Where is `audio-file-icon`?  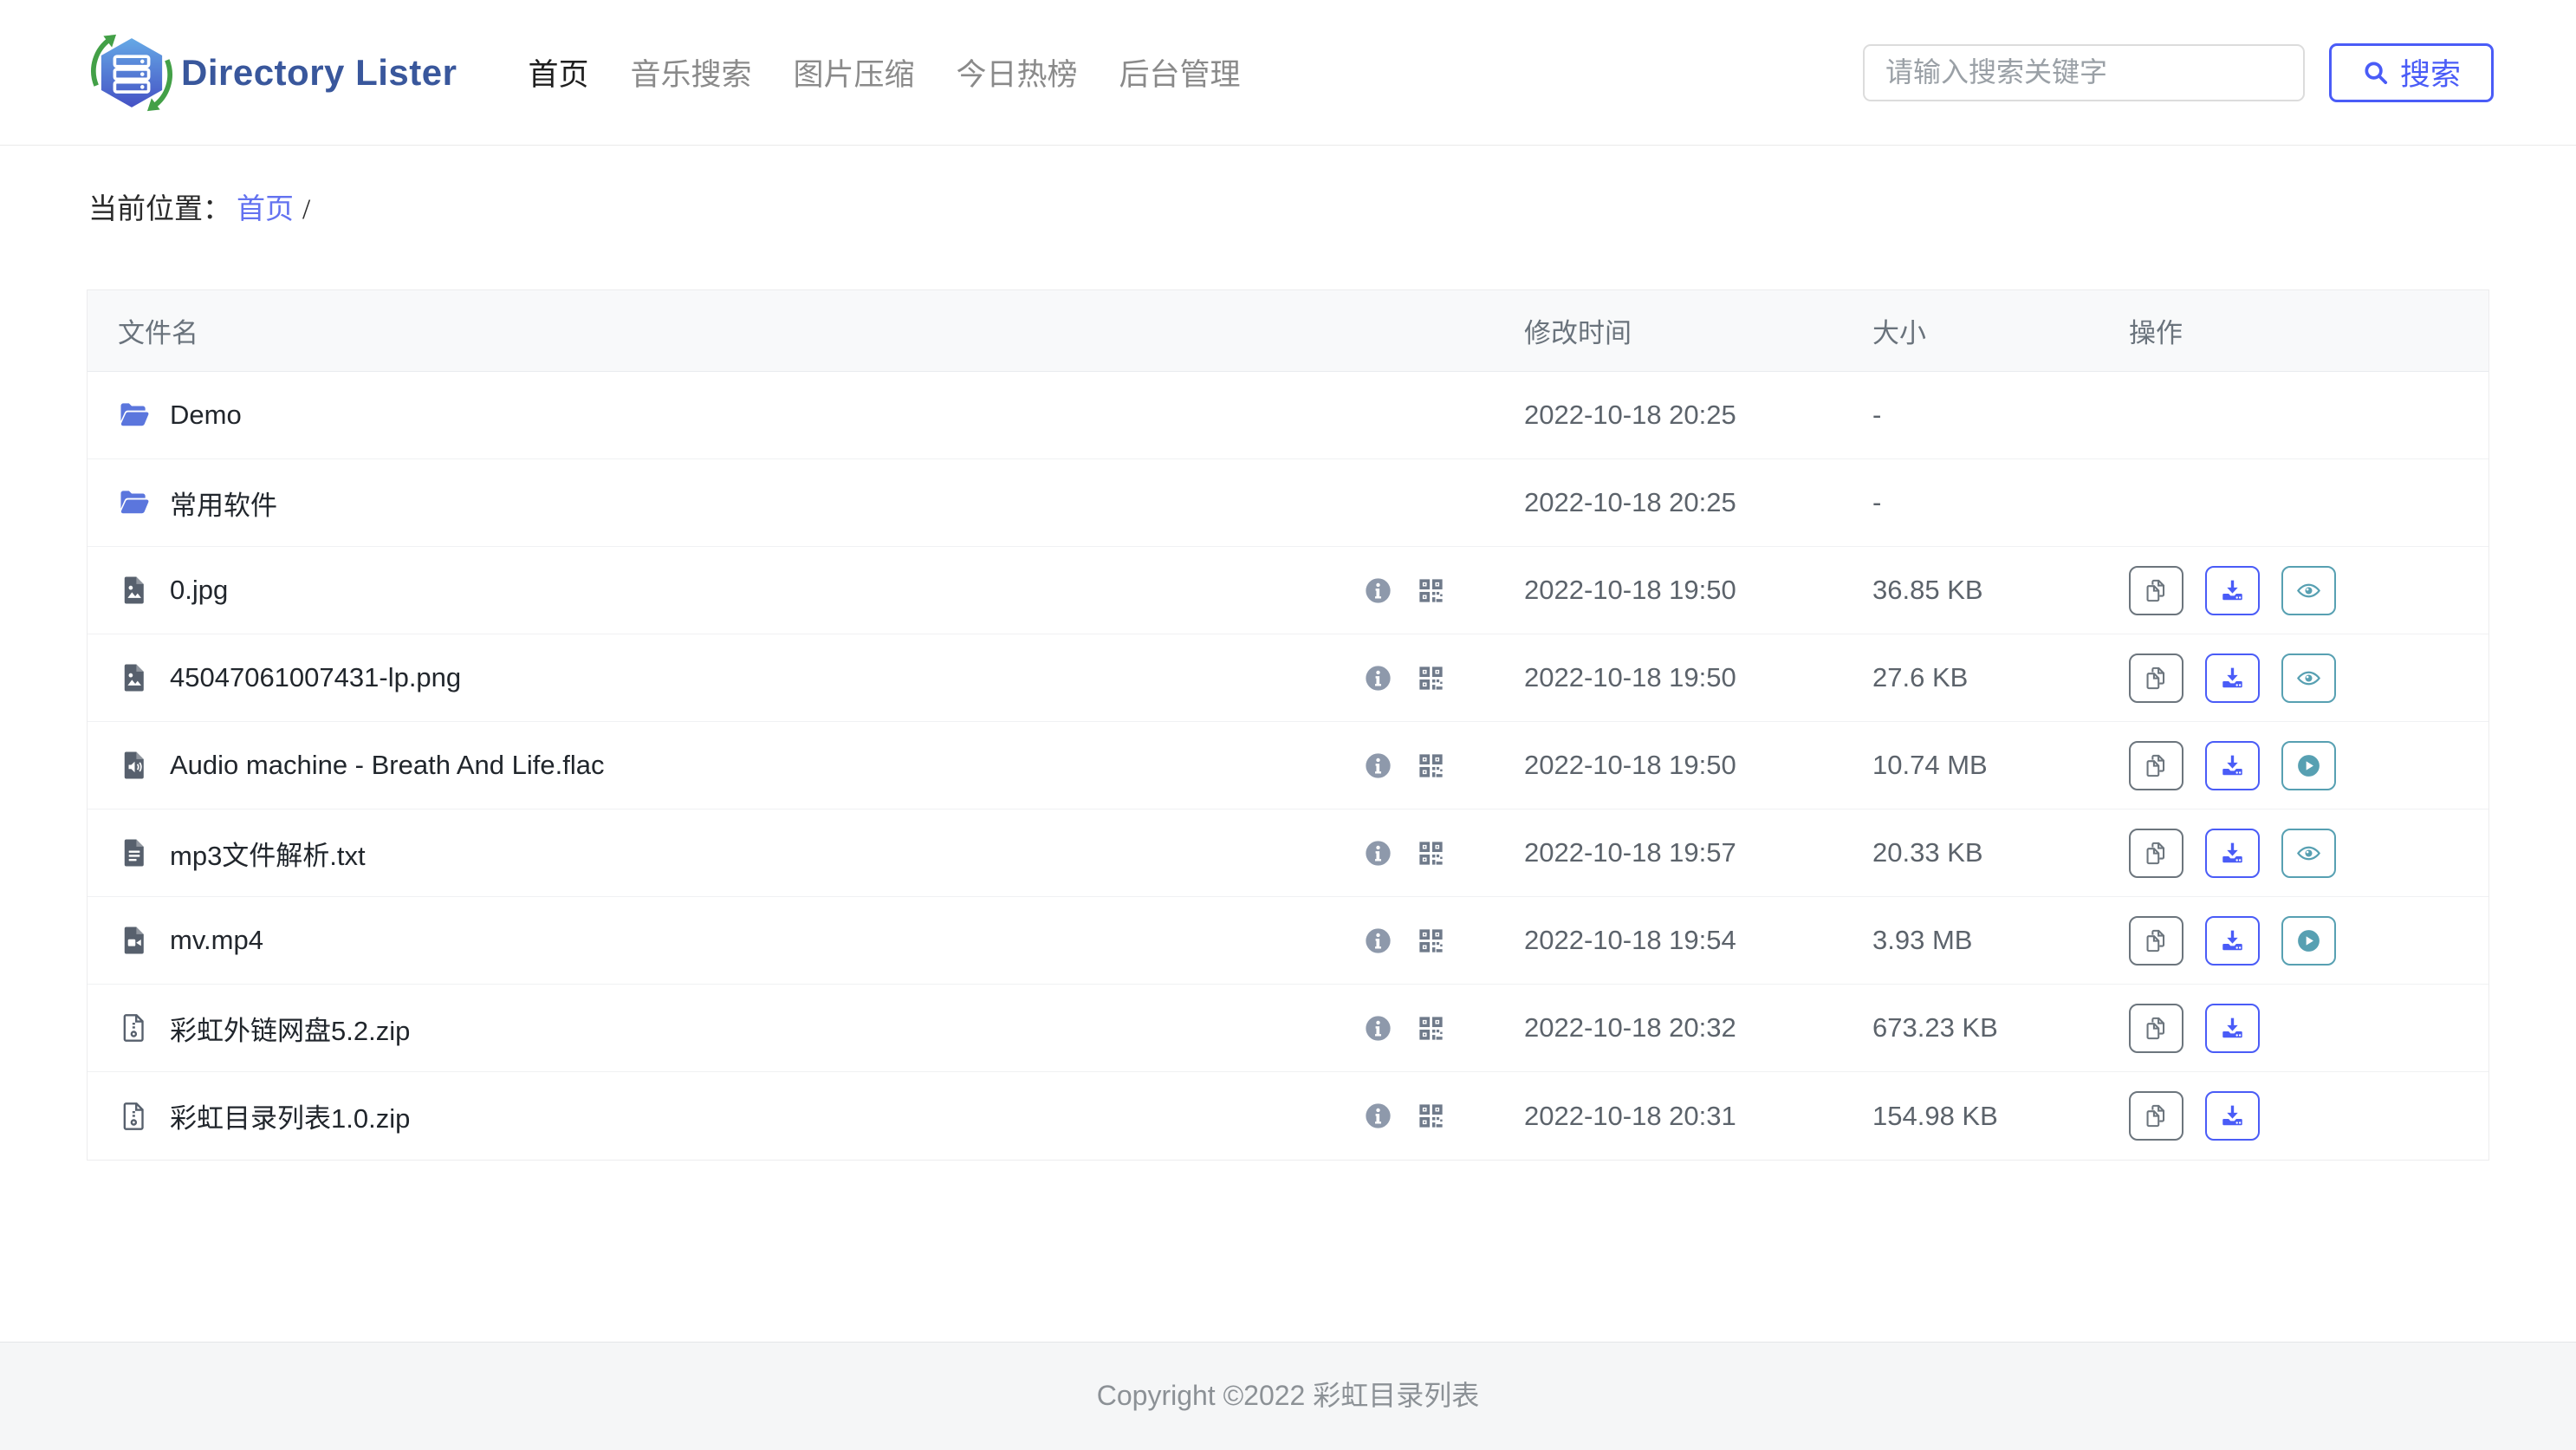 audio-file-icon is located at coordinates (134, 765).